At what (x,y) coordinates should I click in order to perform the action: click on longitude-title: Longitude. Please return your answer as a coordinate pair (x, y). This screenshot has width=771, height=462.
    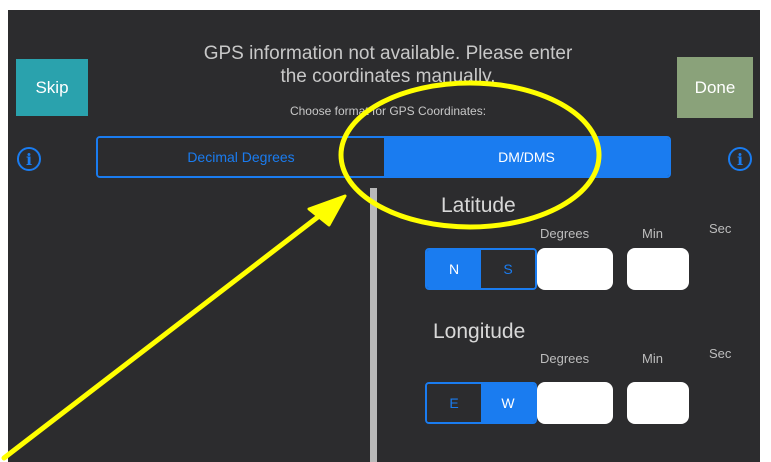
    Looking at the image, I should click on (479, 331).